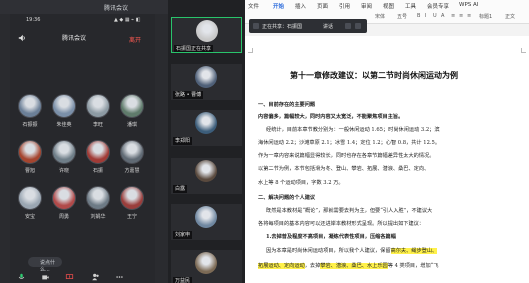 This screenshot has width=529, height=283. I want to click on document-line: 水上等 8 个运动项目，字数 3.2 万。, so click(301, 182).